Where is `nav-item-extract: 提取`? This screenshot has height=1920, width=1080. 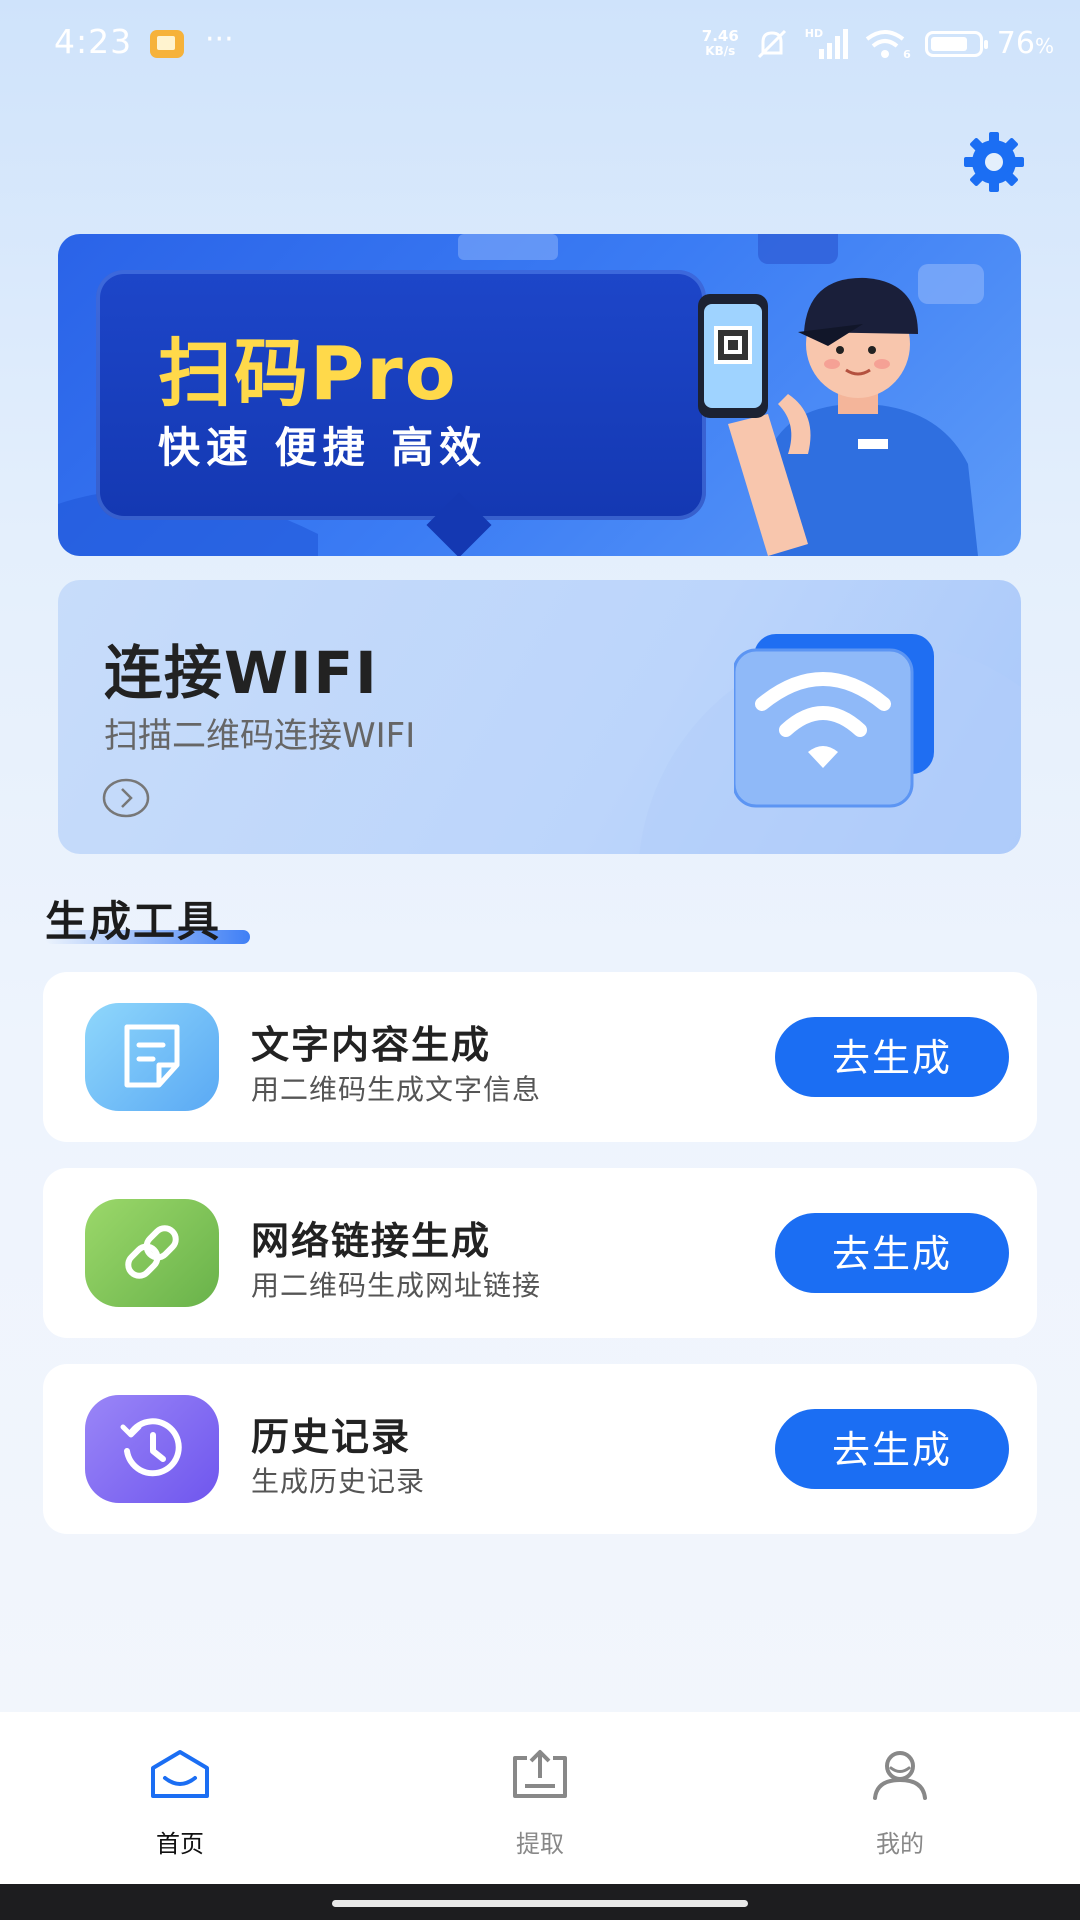 nav-item-extract: 提取 is located at coordinates (540, 1798).